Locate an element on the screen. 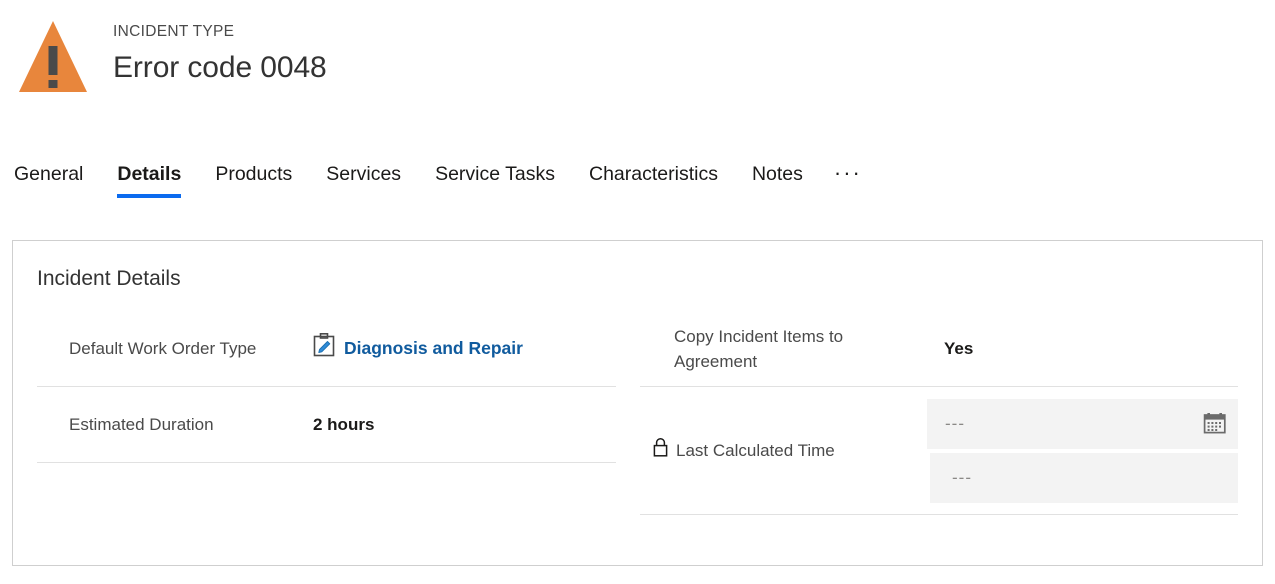 The height and width of the screenshot is (584, 1275). field-estimated-duration: Estimated Duration 2 hours is located at coordinates (326, 425).